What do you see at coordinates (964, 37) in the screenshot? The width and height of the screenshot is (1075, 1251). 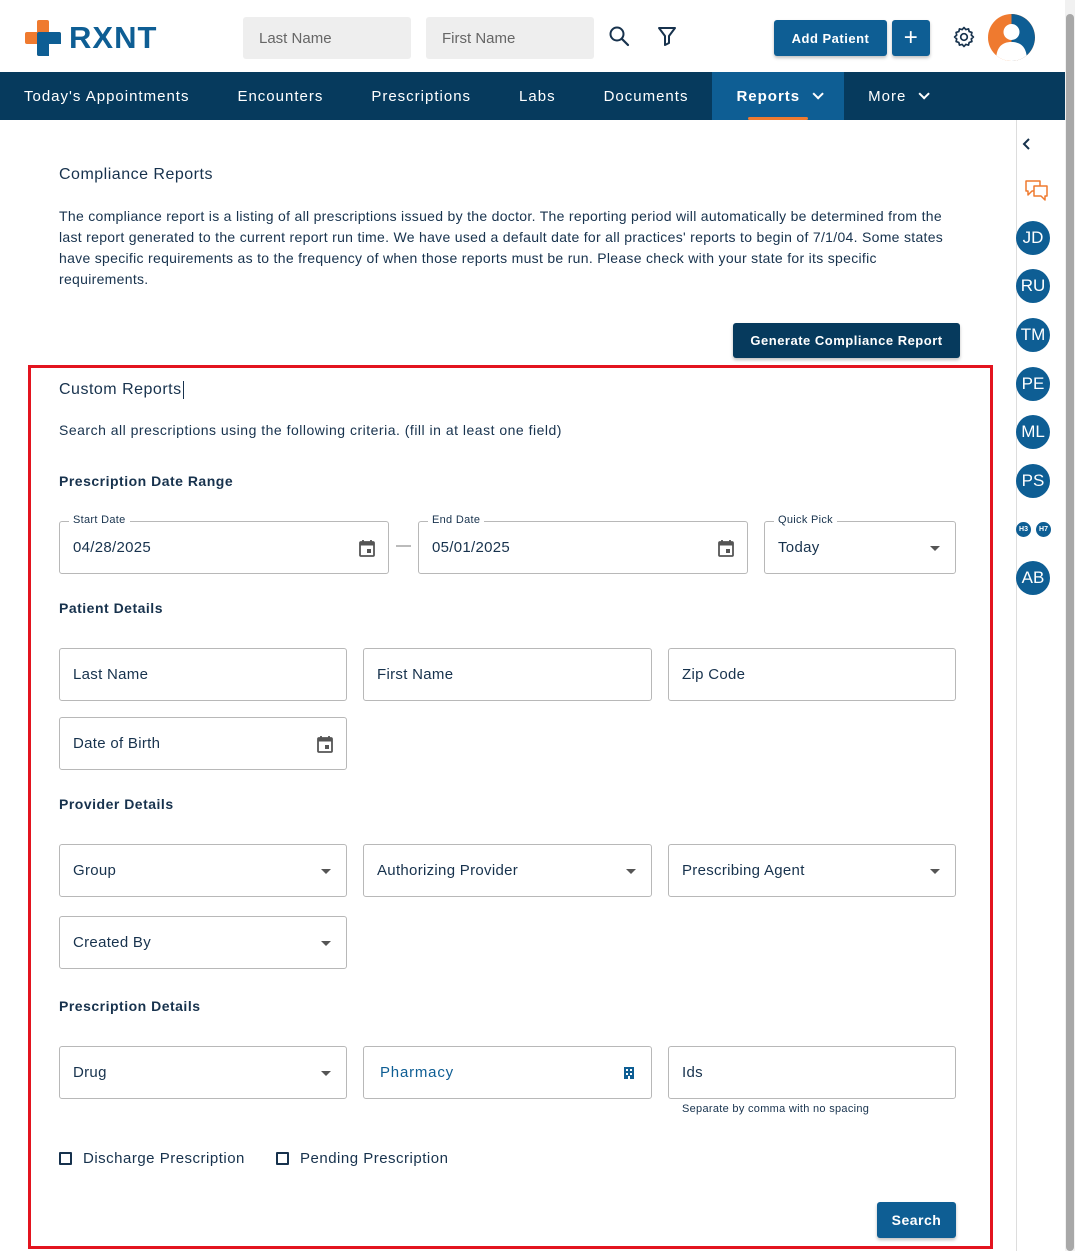 I see `gear-icon` at bounding box center [964, 37].